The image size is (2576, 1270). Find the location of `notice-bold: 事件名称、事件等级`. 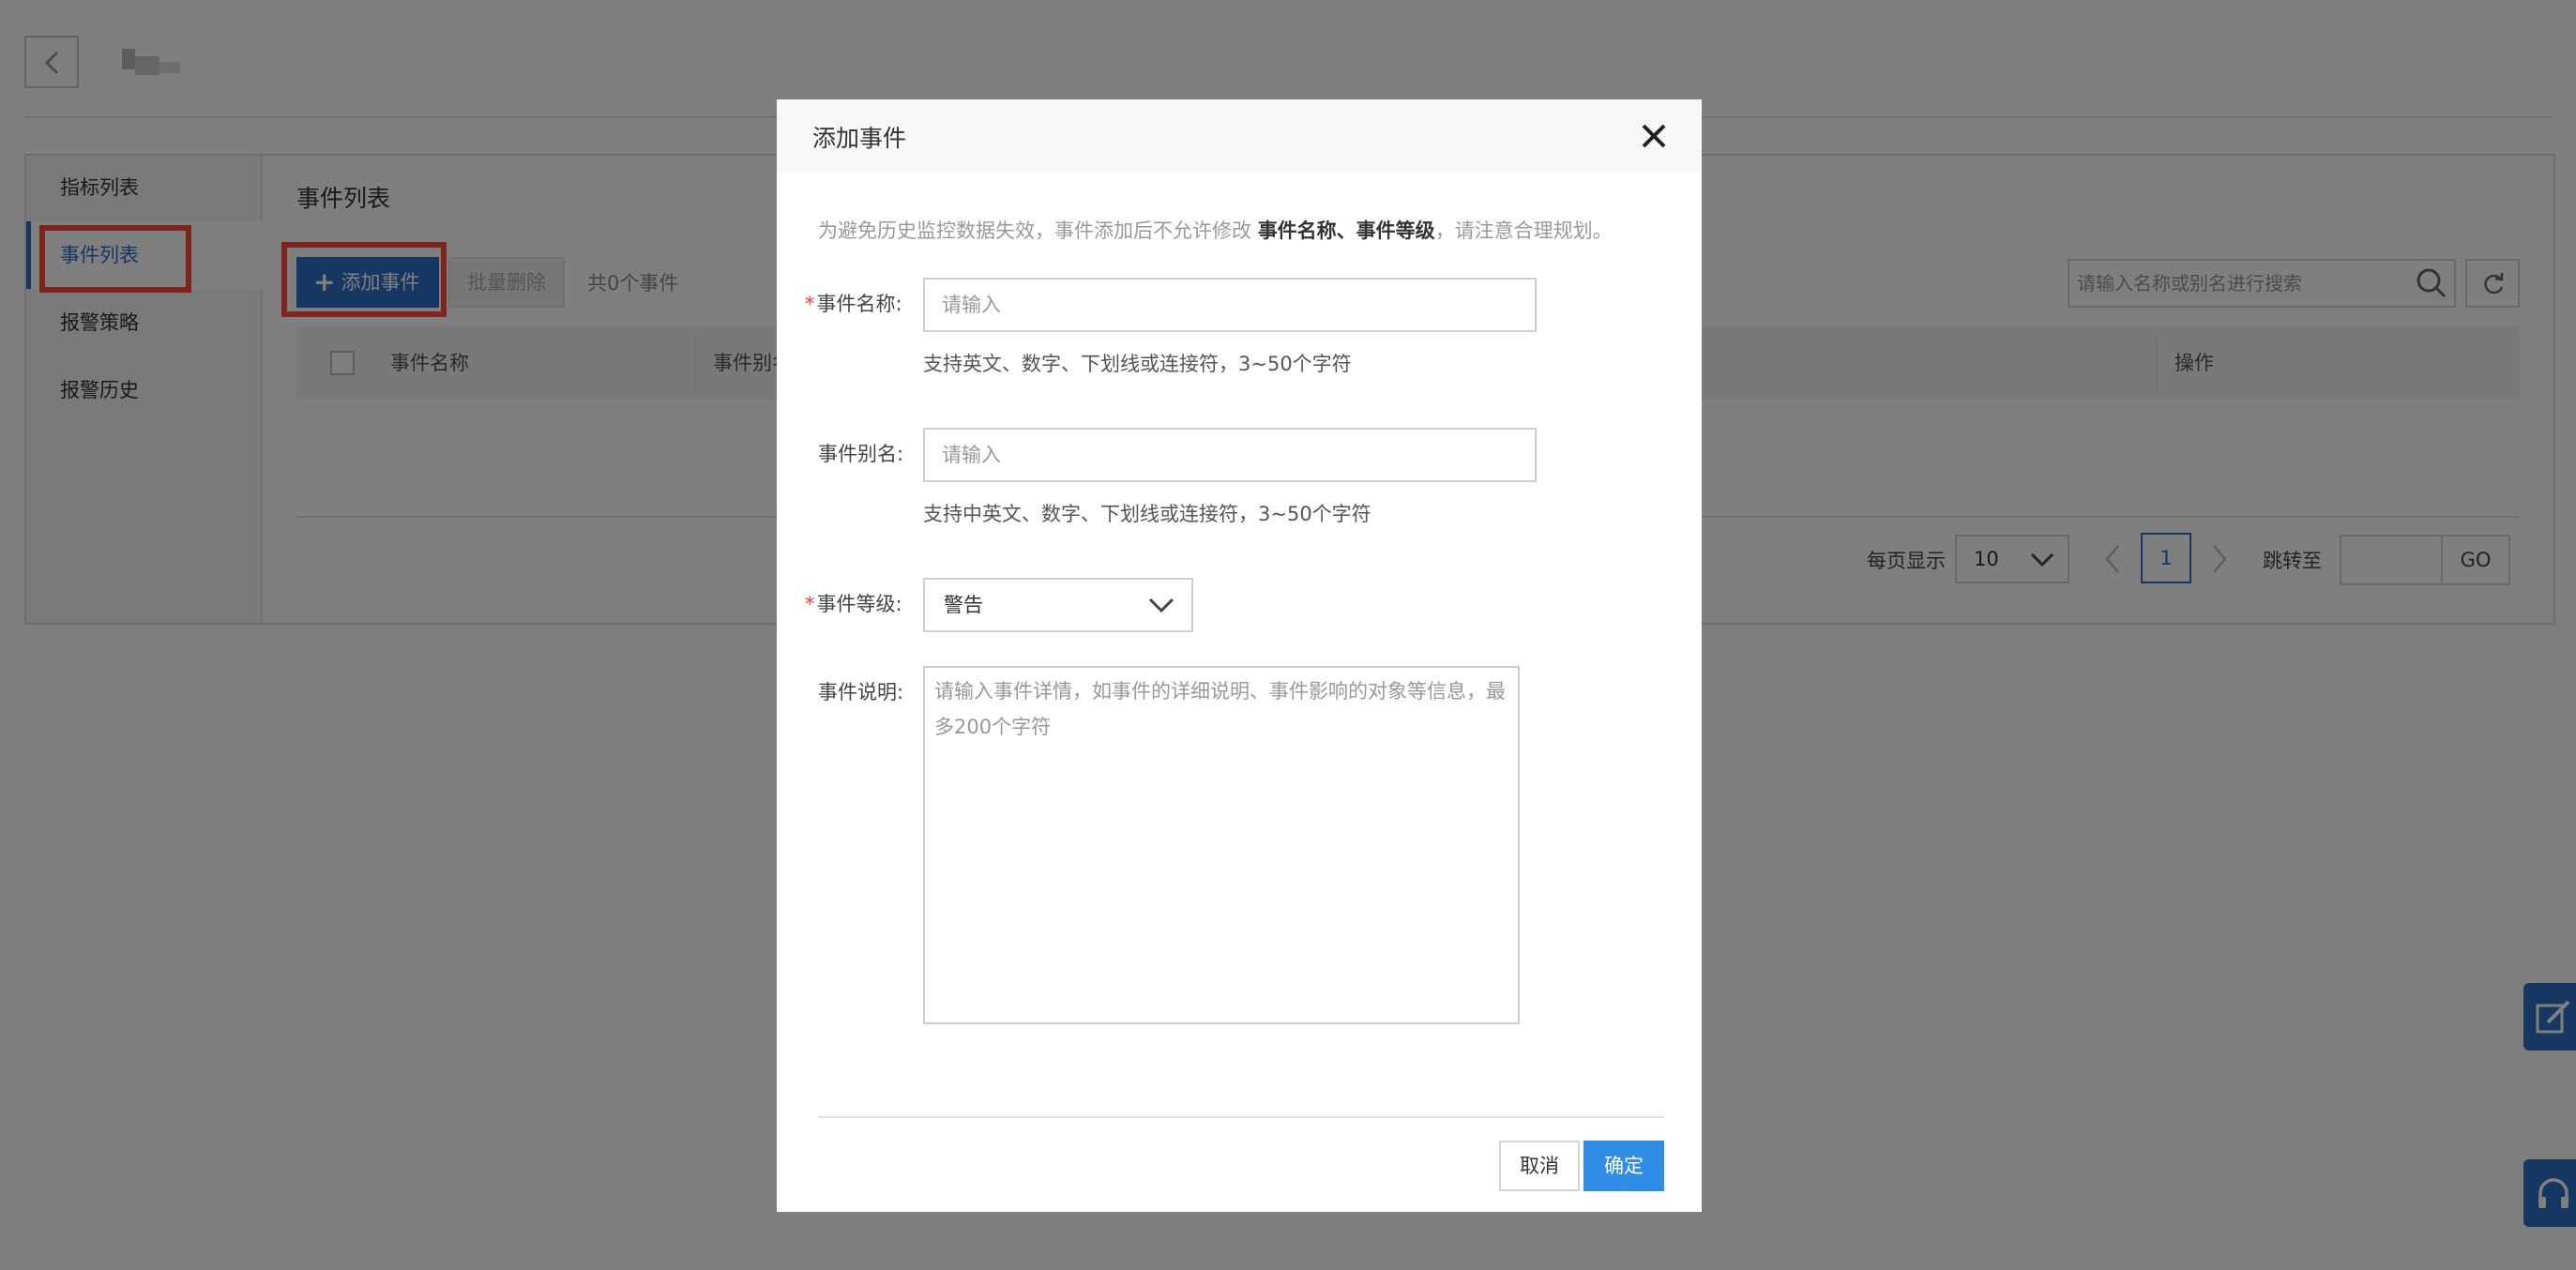

notice-bold: 事件名称、事件等级 is located at coordinates (1346, 230).